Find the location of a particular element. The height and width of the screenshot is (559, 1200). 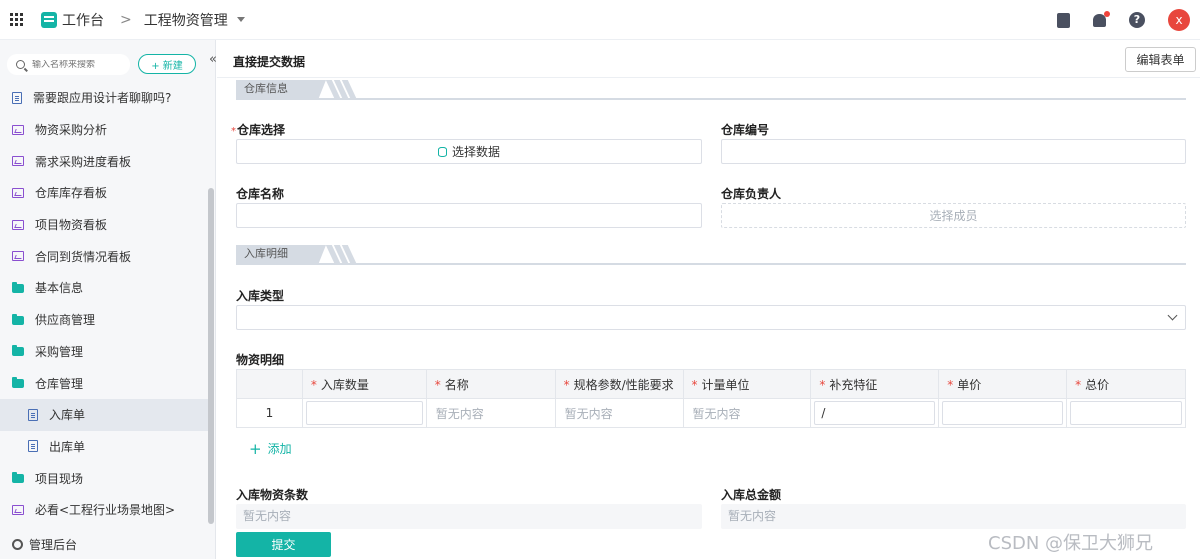

sidebar-item: 需求采购进度看板 is located at coordinates (105, 161).